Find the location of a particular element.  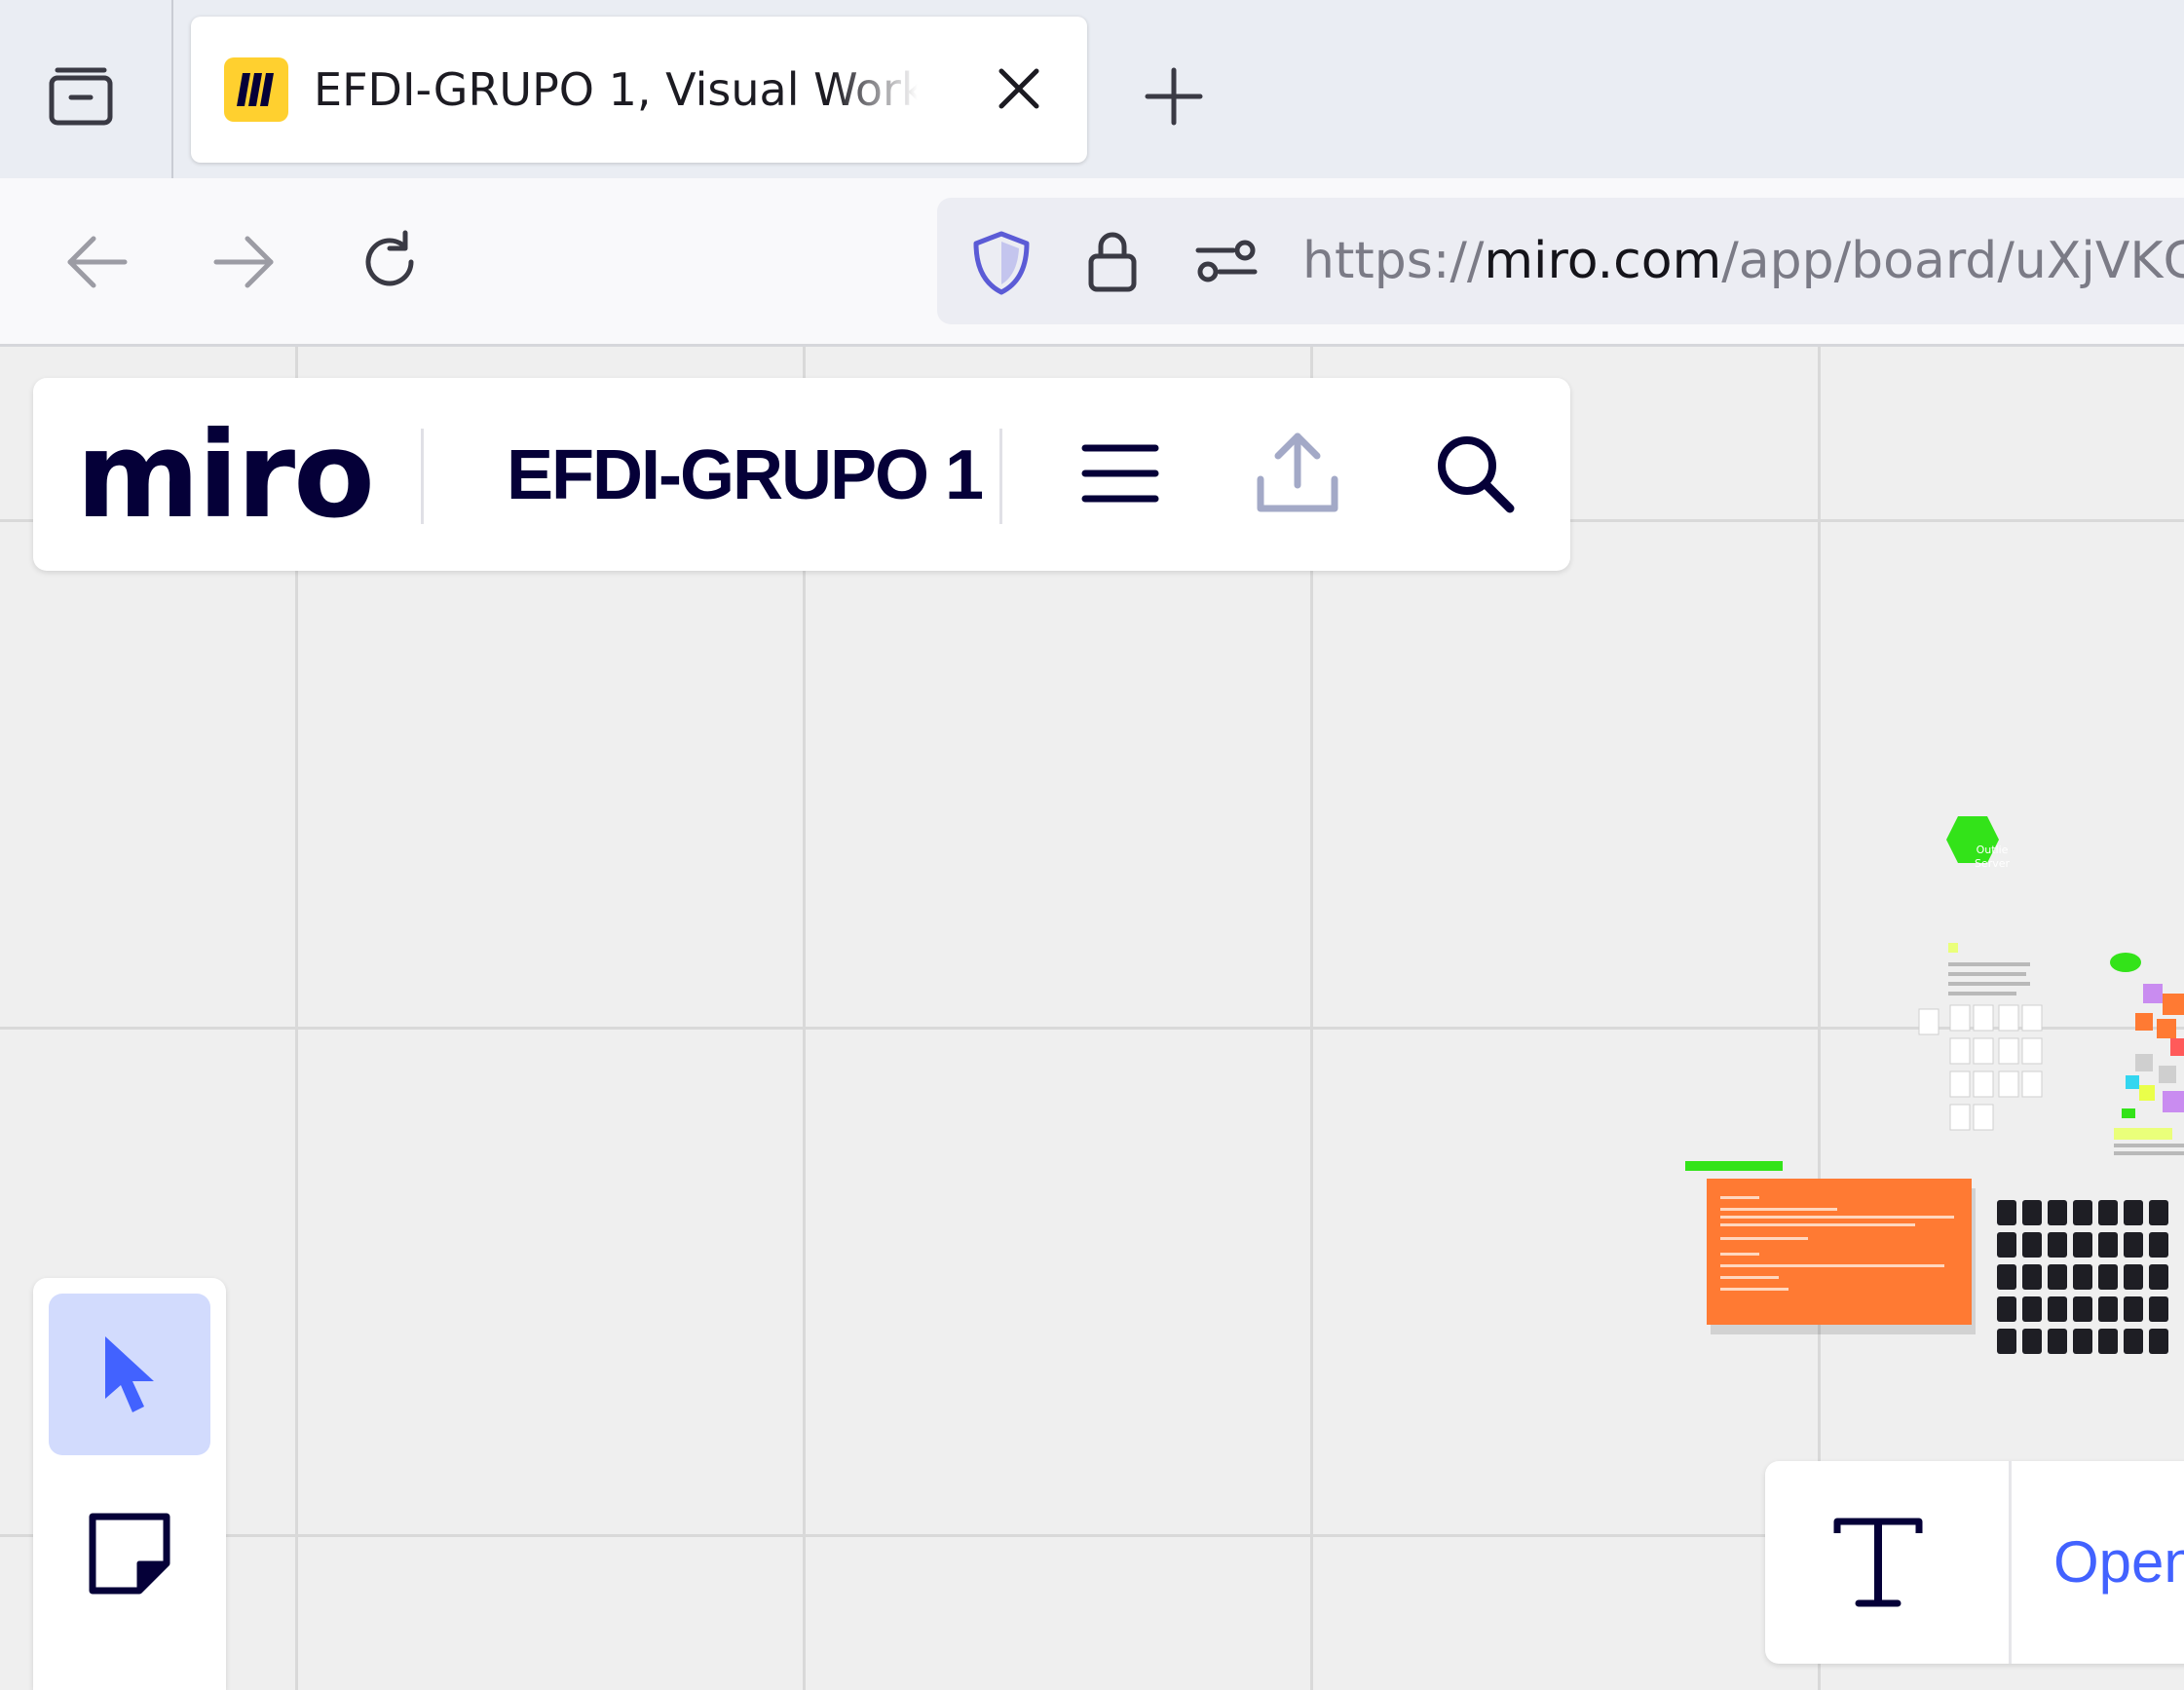

tab-strip-divider is located at coordinates (172, 89).